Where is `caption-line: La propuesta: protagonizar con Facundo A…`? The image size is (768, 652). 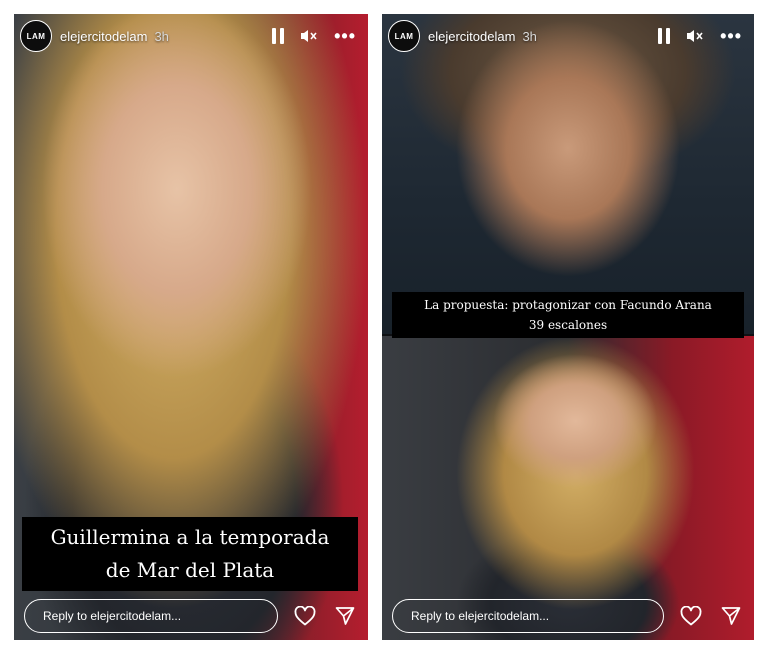 caption-line: La propuesta: protagonizar con Facundo A… is located at coordinates (568, 305).